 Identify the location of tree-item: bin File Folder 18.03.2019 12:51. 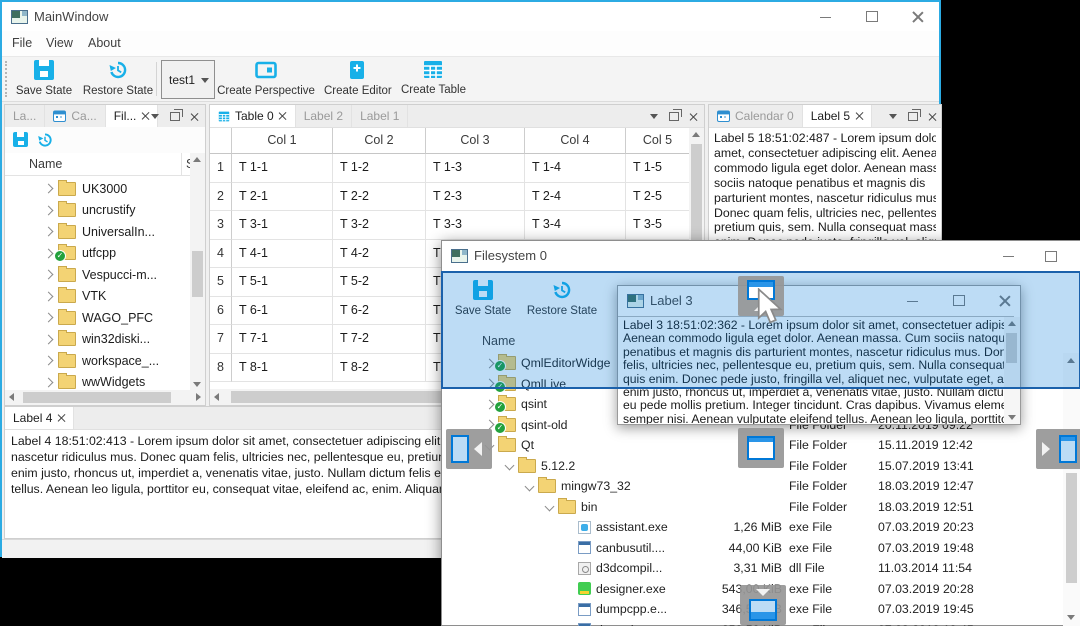
(752, 507).